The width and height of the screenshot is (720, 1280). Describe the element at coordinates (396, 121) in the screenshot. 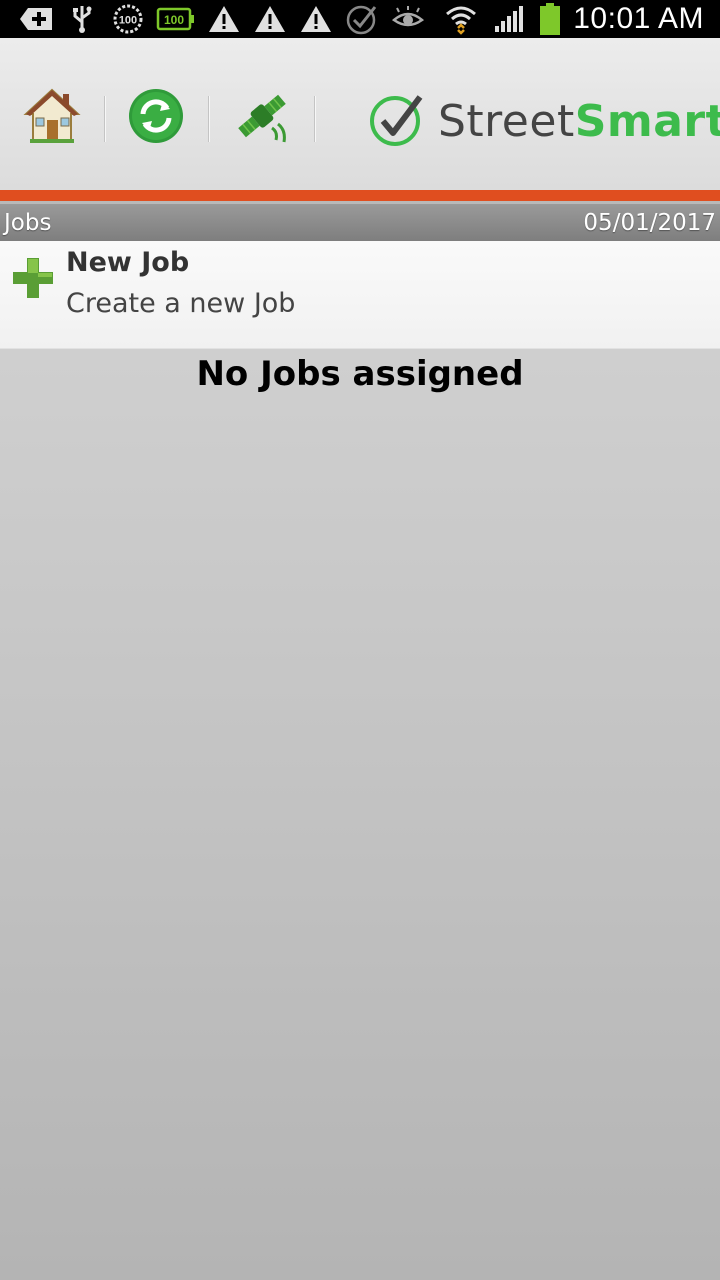

I see `streetsmart-check-icon` at that location.